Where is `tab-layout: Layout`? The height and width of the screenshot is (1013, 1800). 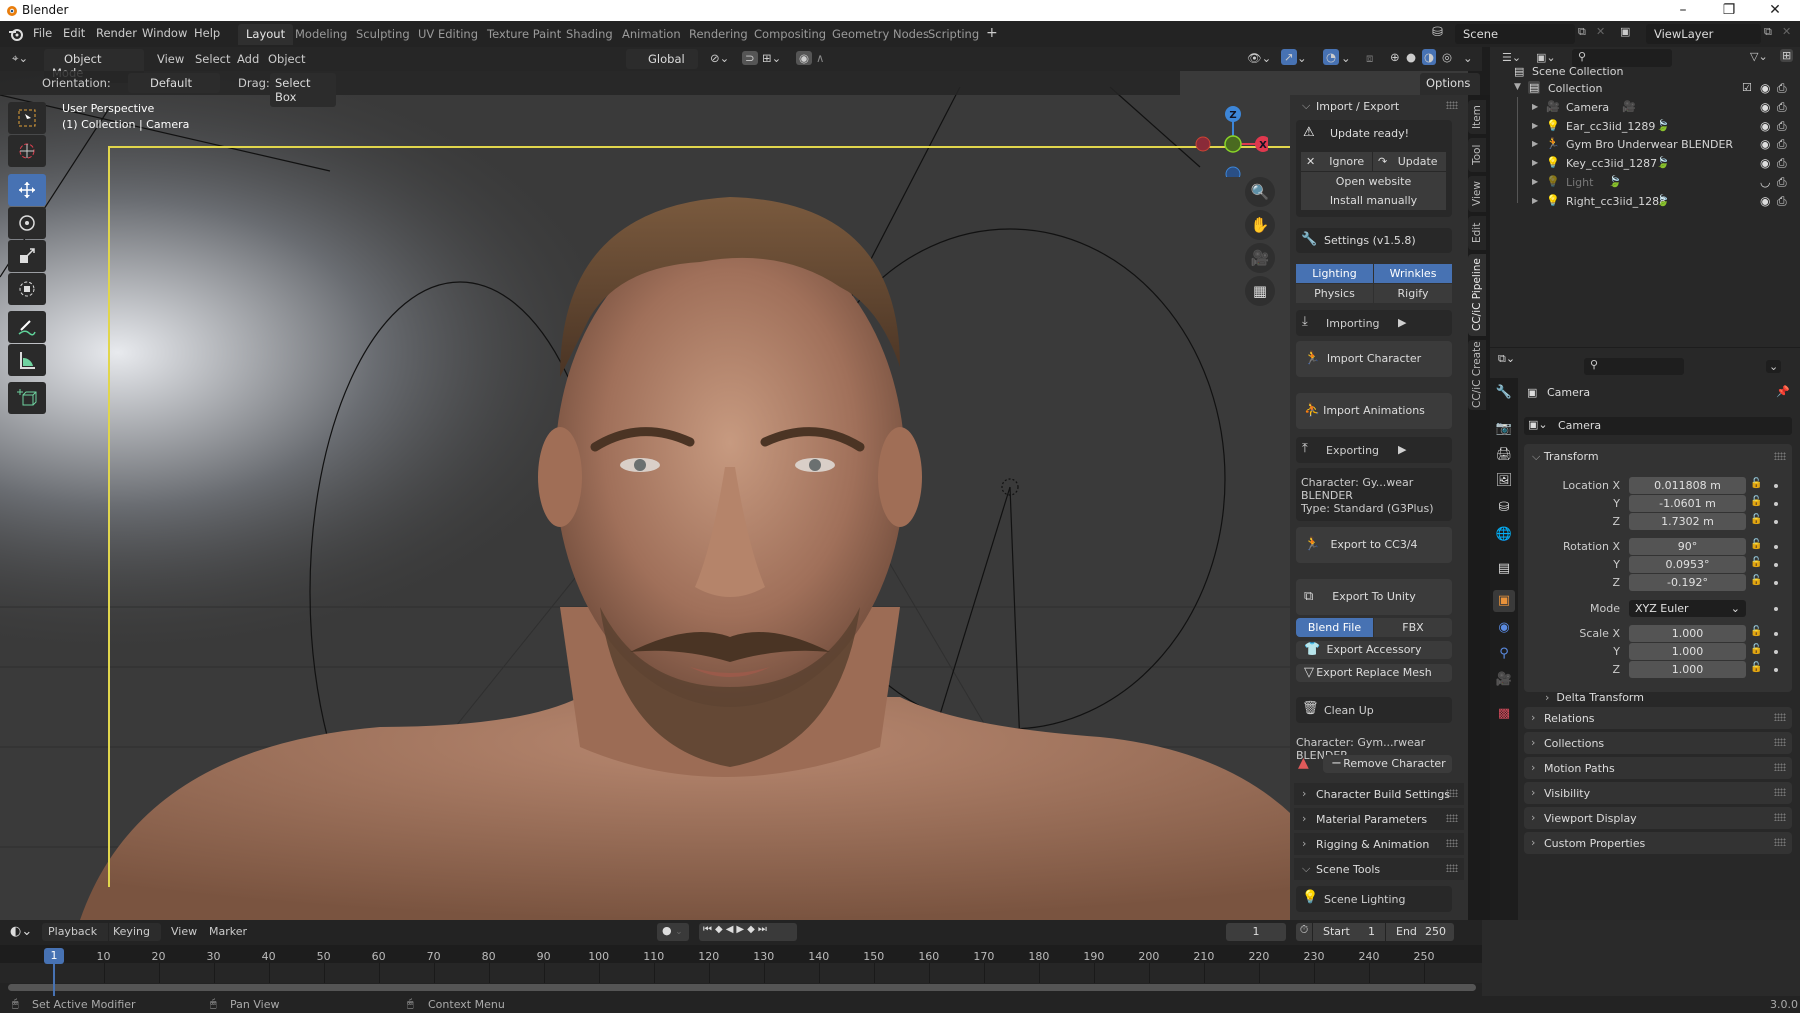
tab-layout: Layout is located at coordinates (266, 34).